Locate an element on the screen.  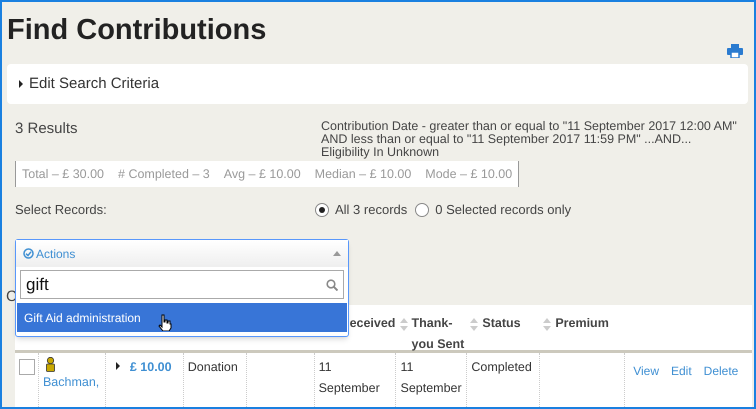
row-action-link: Delete is located at coordinates (721, 371).